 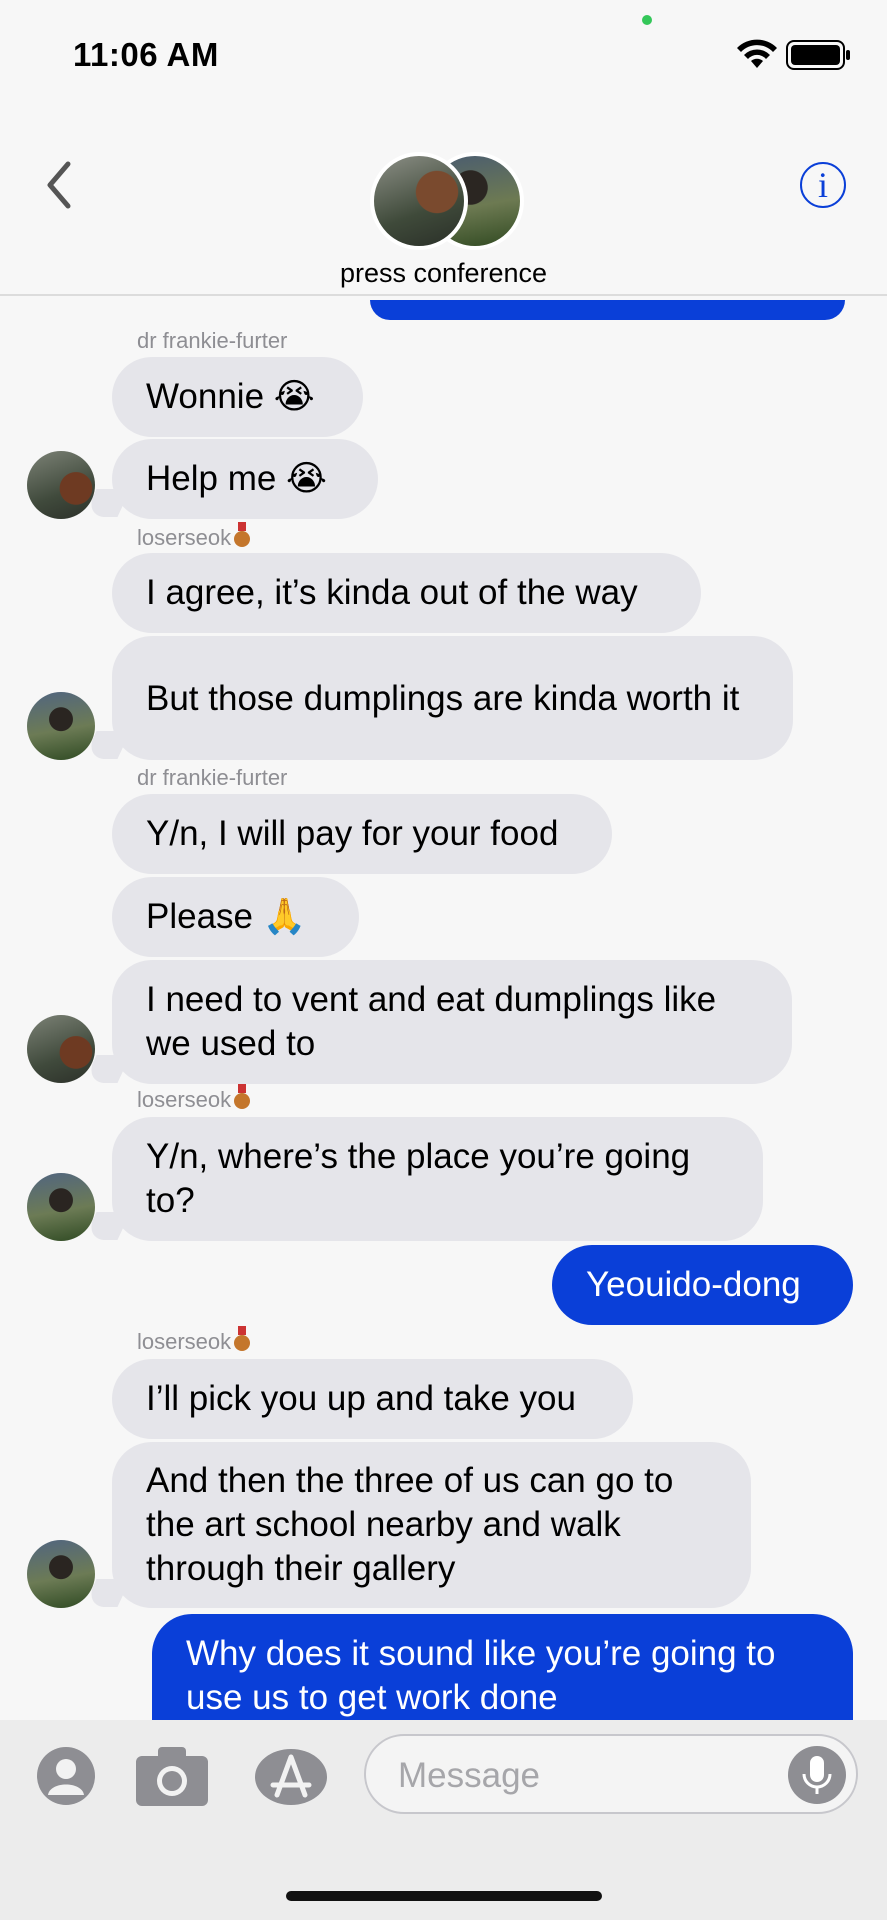 I want to click on home-indicator, so click(x=444, y=1896).